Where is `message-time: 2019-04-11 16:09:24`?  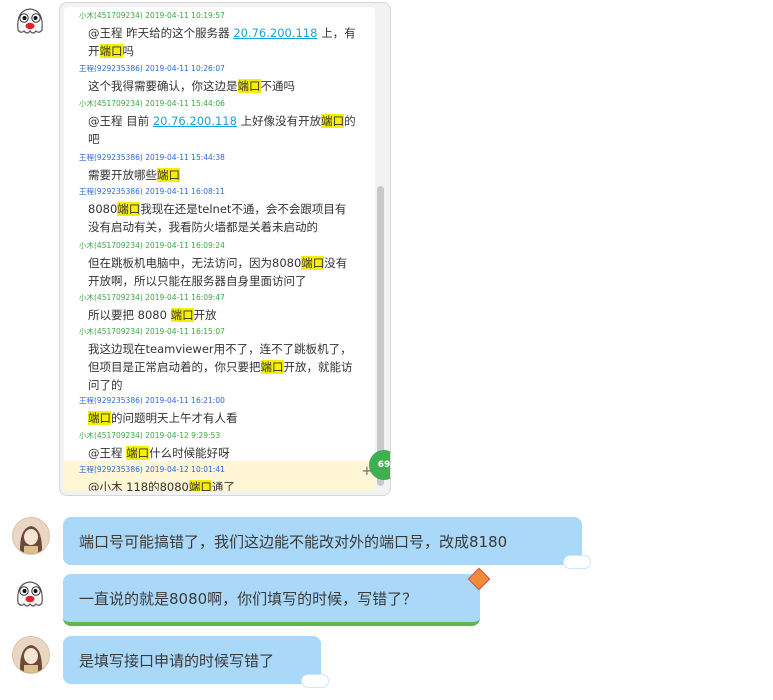 message-time: 2019-04-11 16:09:24 is located at coordinates (185, 245).